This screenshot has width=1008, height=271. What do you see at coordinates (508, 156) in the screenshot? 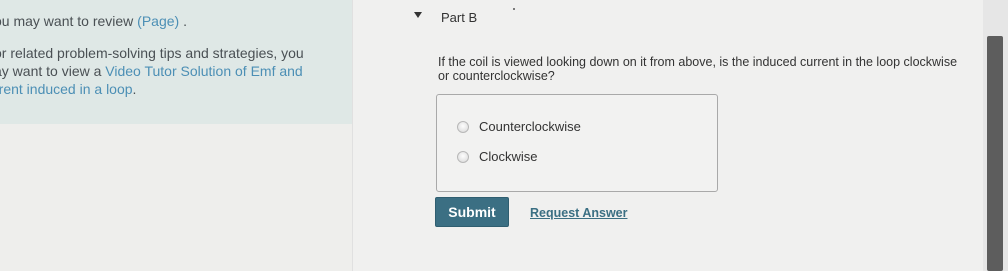
I see `option-clockwise-label: Clockwise` at bounding box center [508, 156].